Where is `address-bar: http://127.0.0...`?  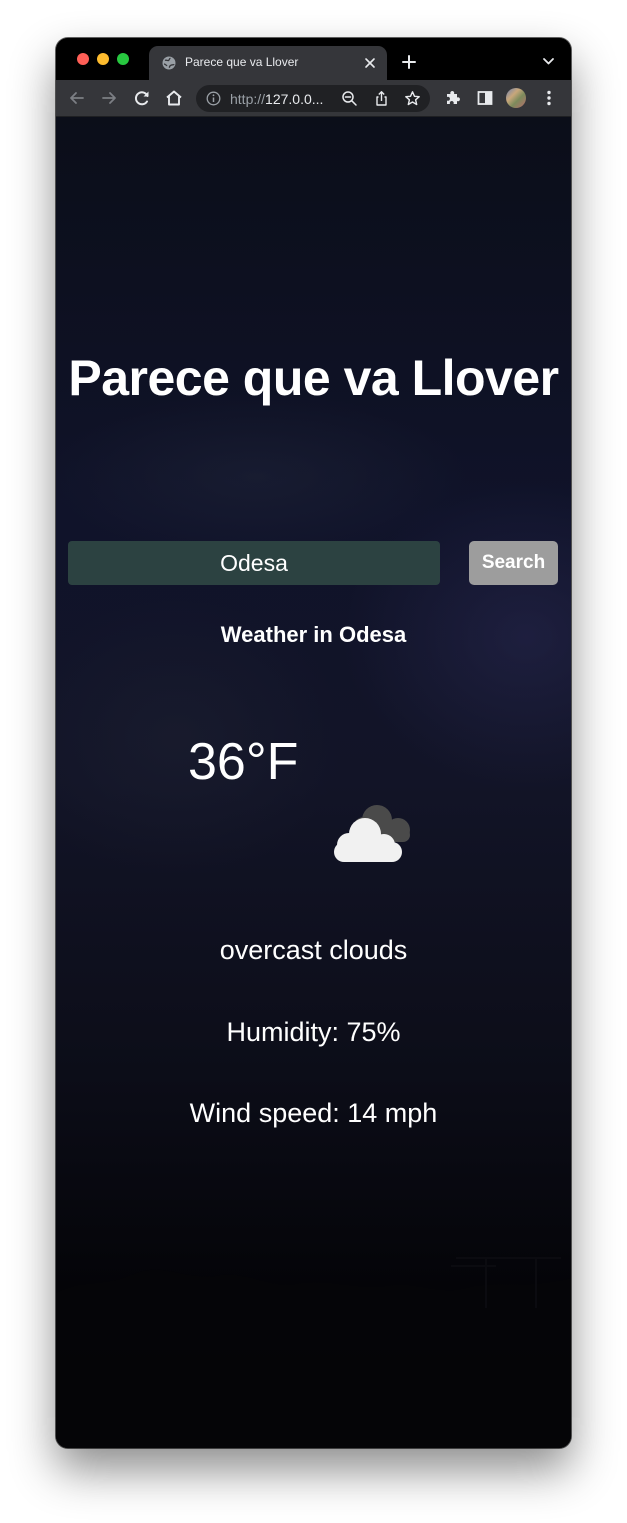
address-bar: http://127.0.0... is located at coordinates (313, 98).